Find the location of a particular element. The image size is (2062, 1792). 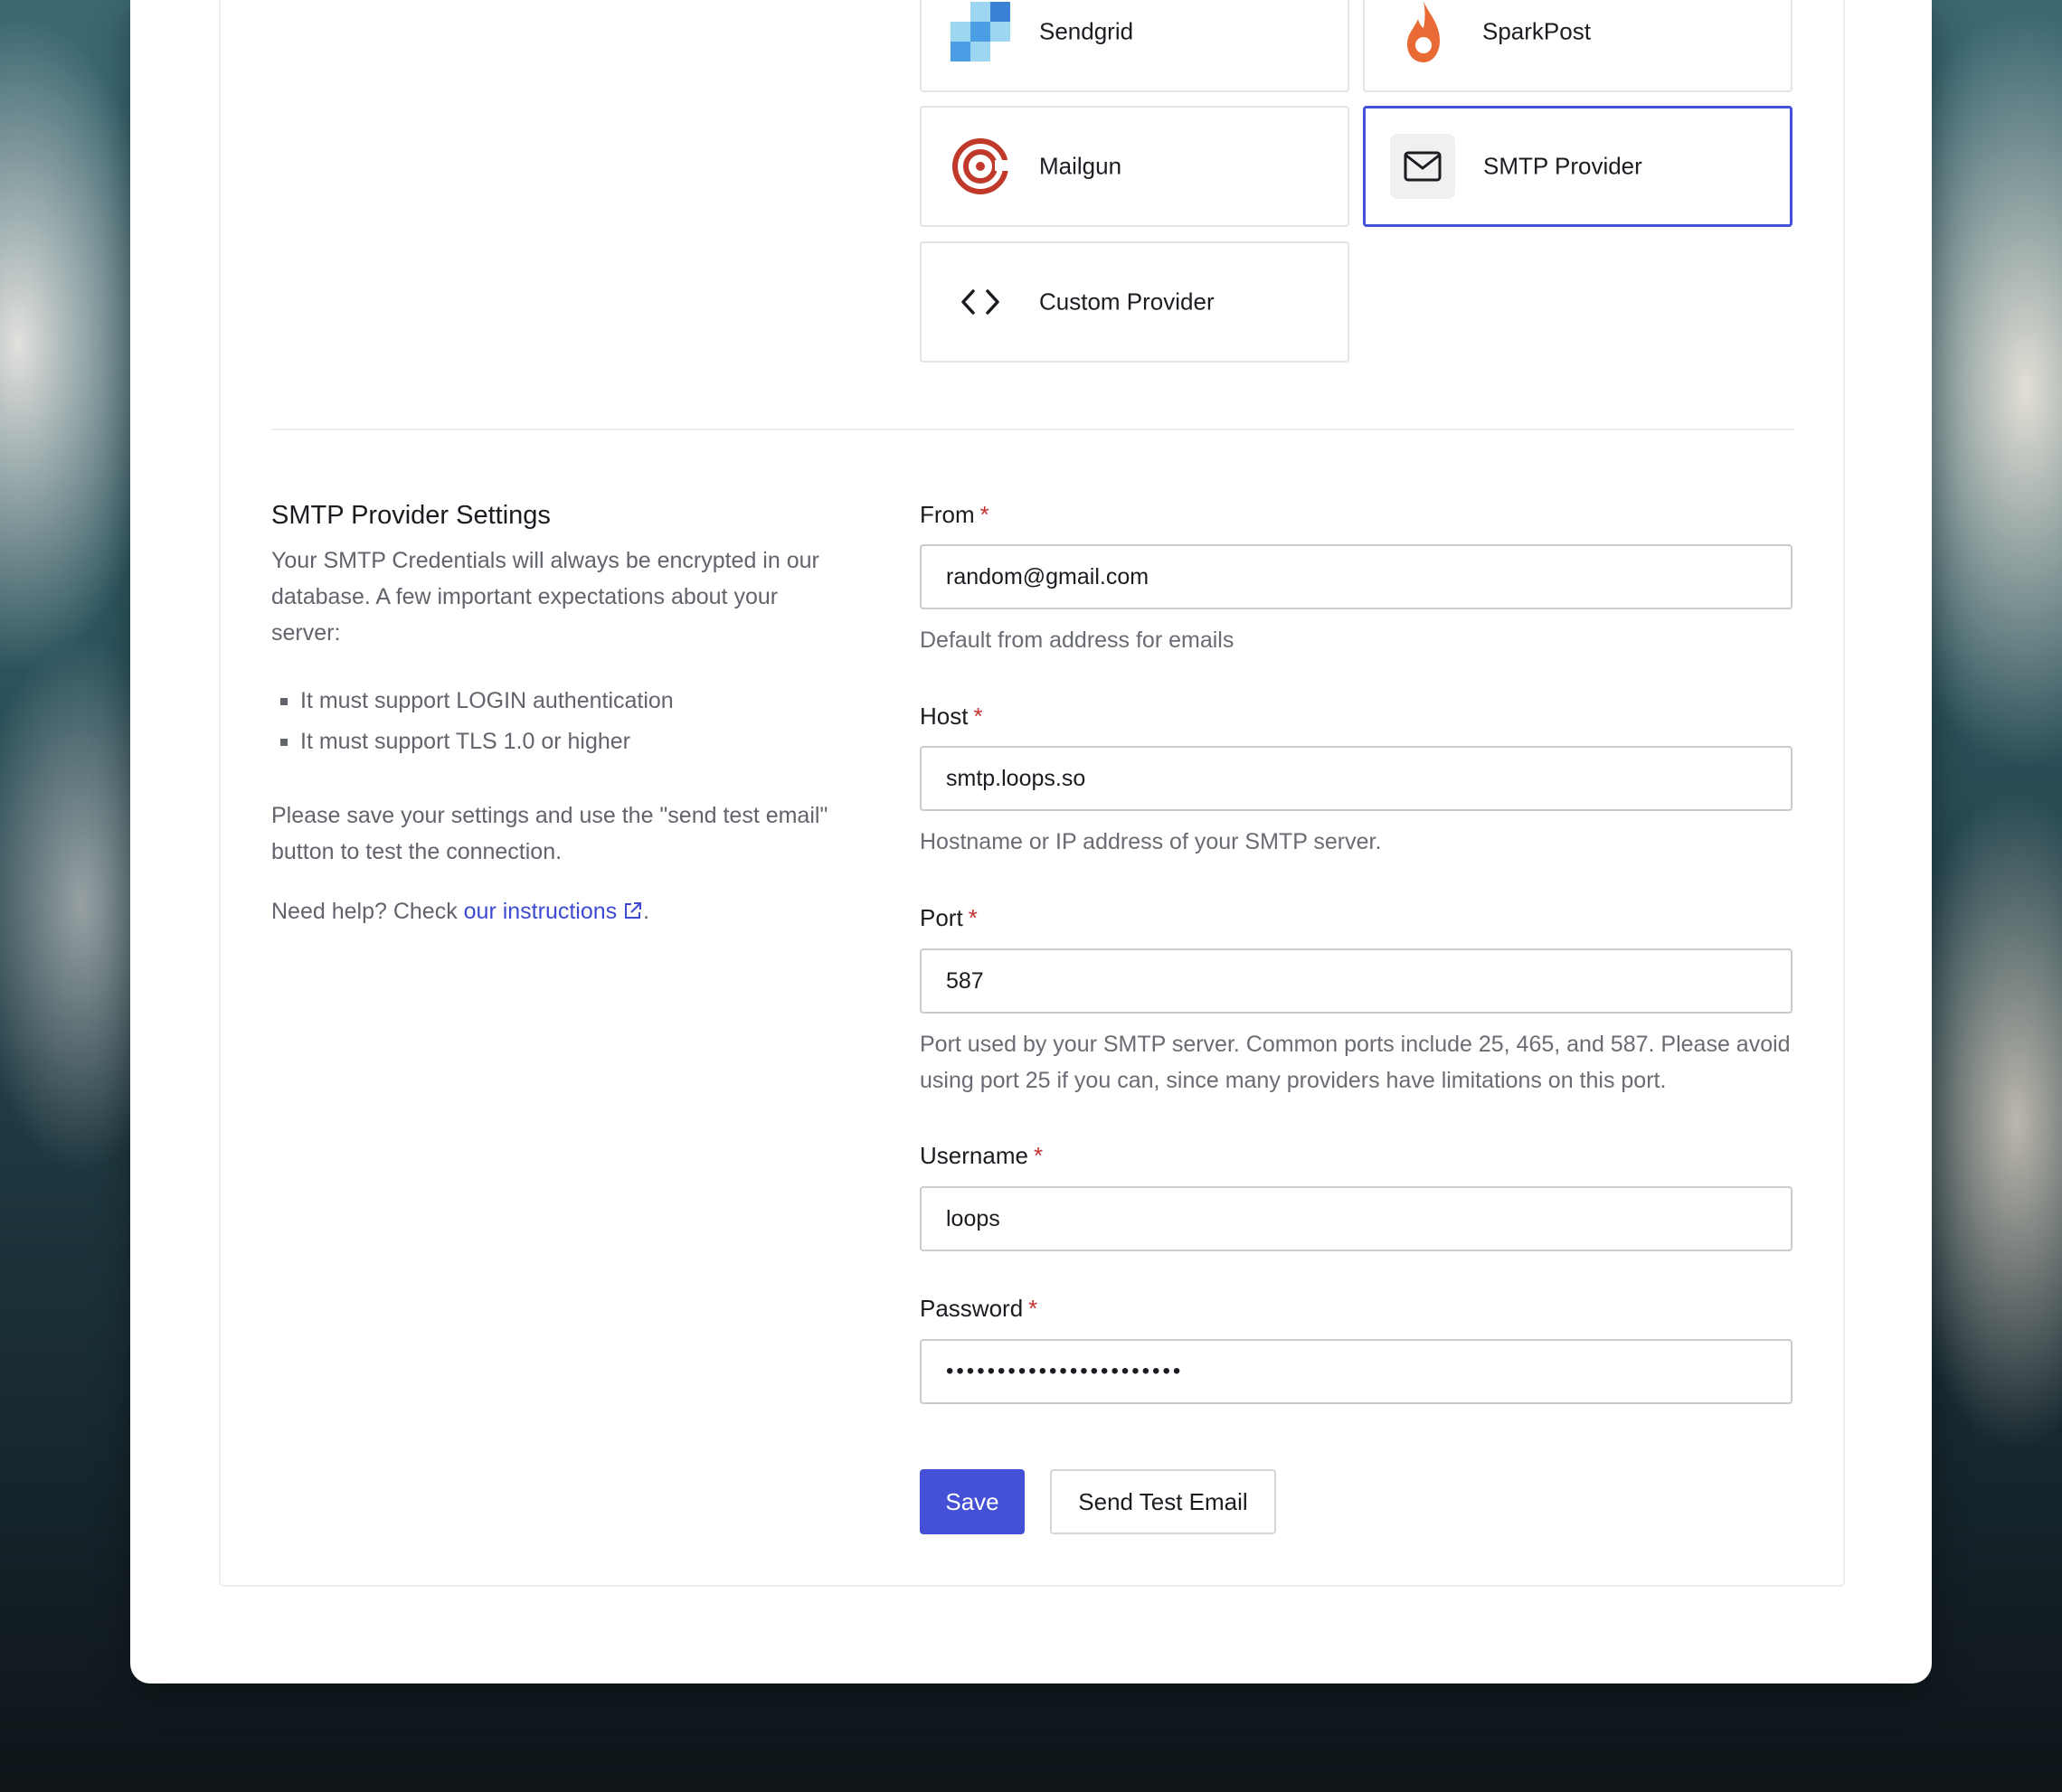

username-input is located at coordinates (1356, 1219).